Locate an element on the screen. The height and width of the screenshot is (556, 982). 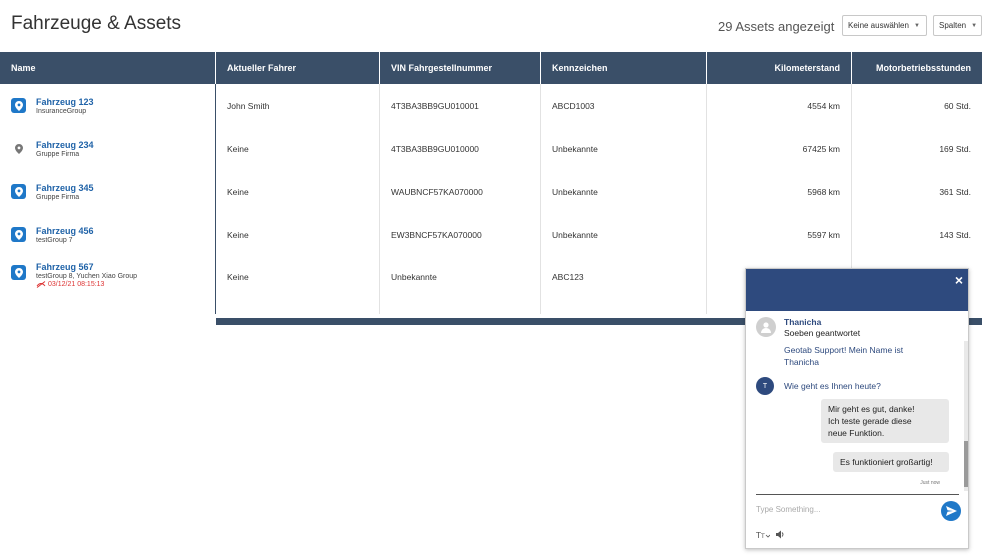
vehicle-group: InsuranceGroup is located at coordinates (61, 111).